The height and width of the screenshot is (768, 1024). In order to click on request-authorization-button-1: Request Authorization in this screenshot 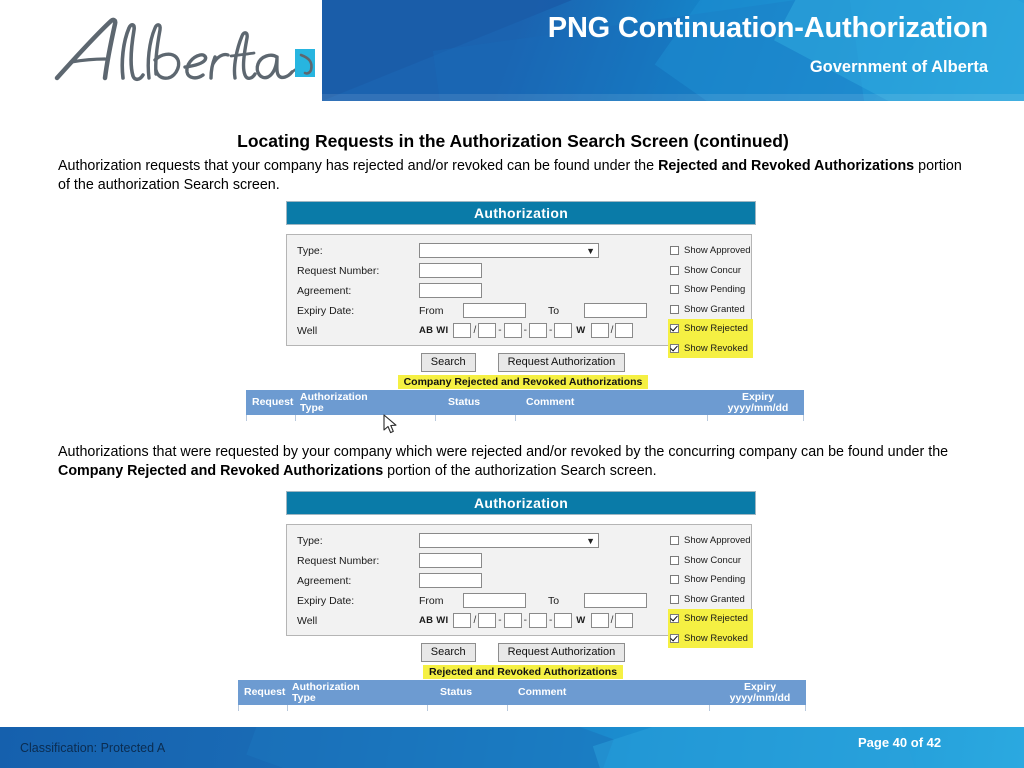, I will do `click(561, 362)`.